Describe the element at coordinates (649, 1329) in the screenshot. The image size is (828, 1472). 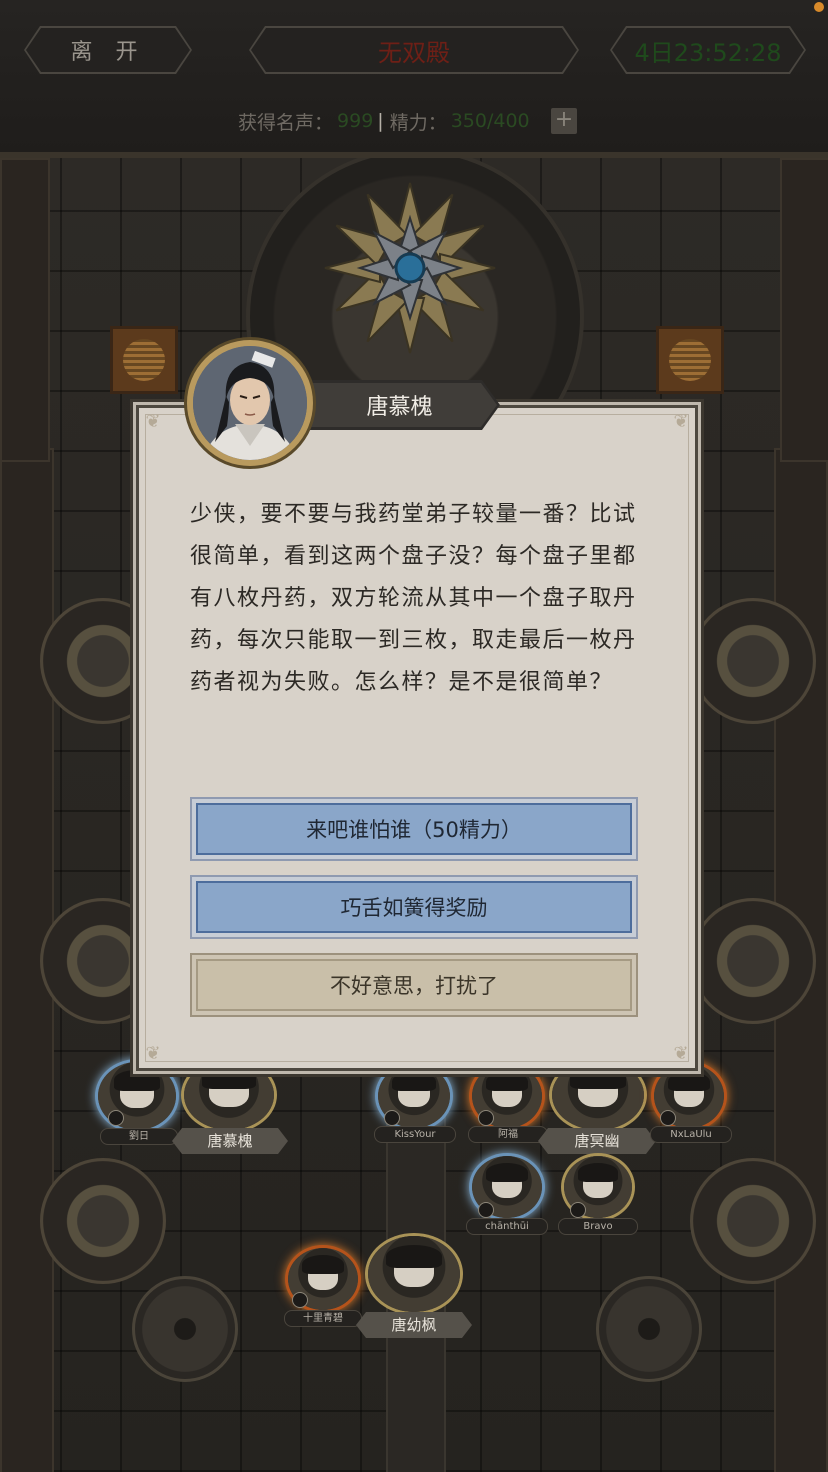
I see `shield-right` at that location.